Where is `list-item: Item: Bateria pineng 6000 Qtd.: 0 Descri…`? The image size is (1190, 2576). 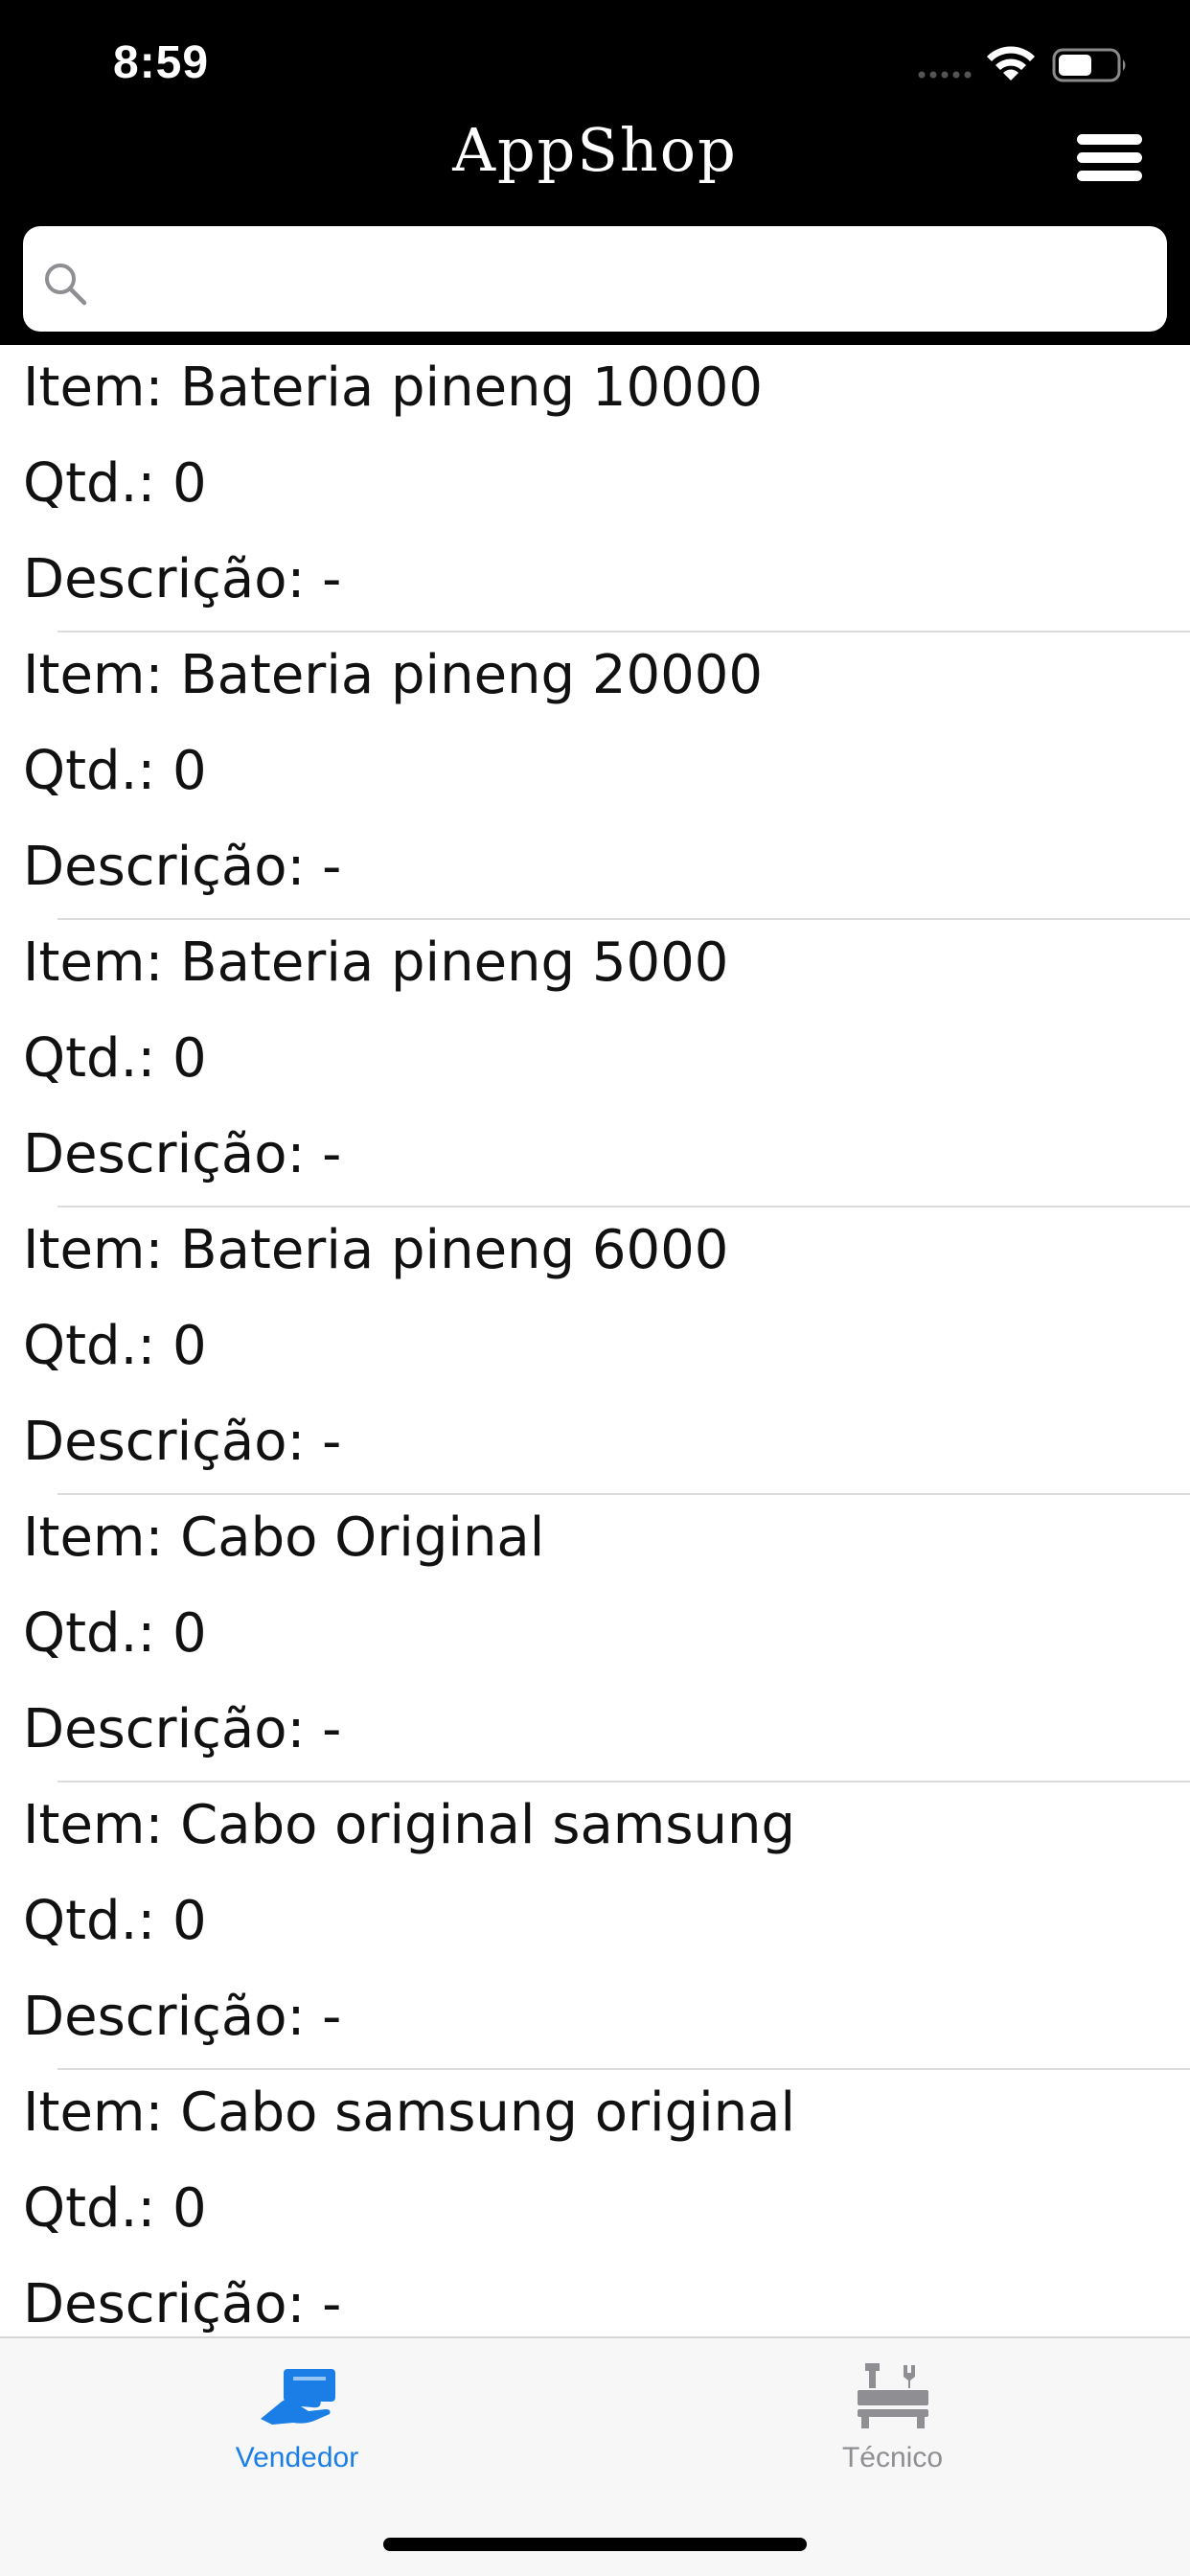
list-item: Item: Bateria pineng 6000 Qtd.: 0 Descri… is located at coordinates (595, 1351).